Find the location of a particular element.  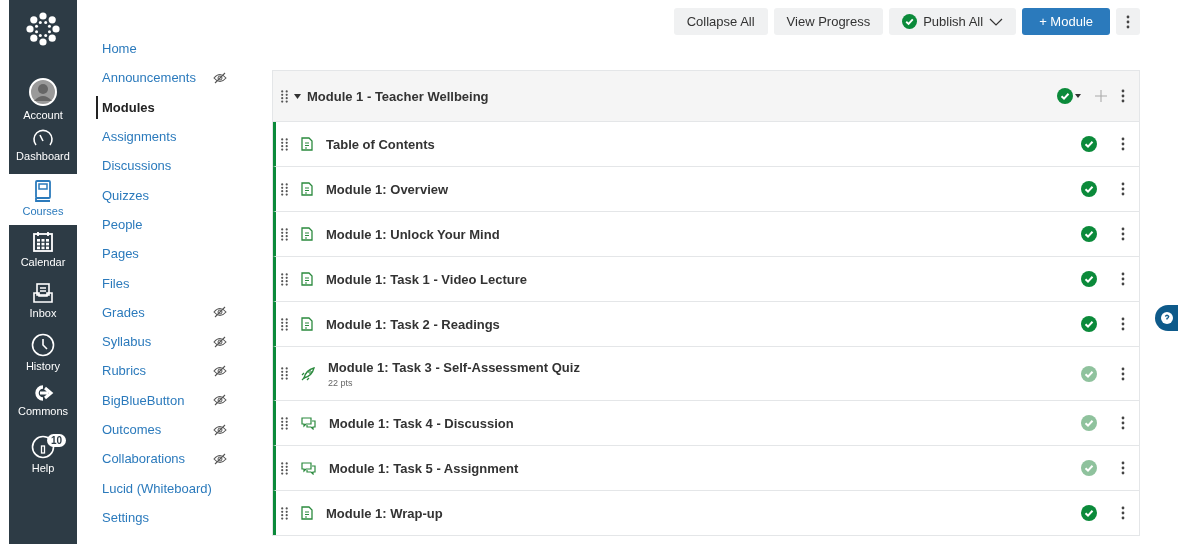

course-nav-link: Outcomes is located at coordinates (132, 429).